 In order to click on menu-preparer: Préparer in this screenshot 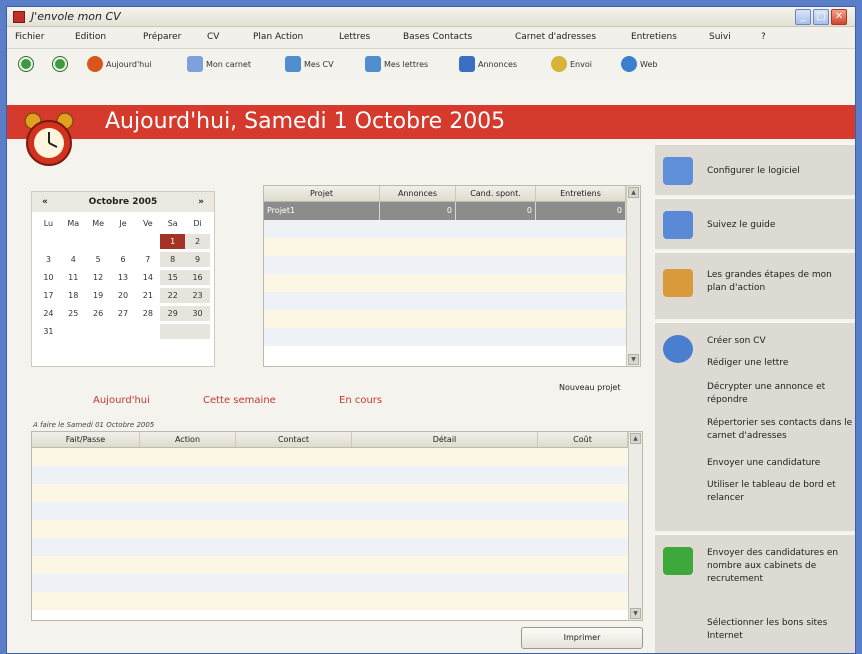, I will do `click(162, 37)`.